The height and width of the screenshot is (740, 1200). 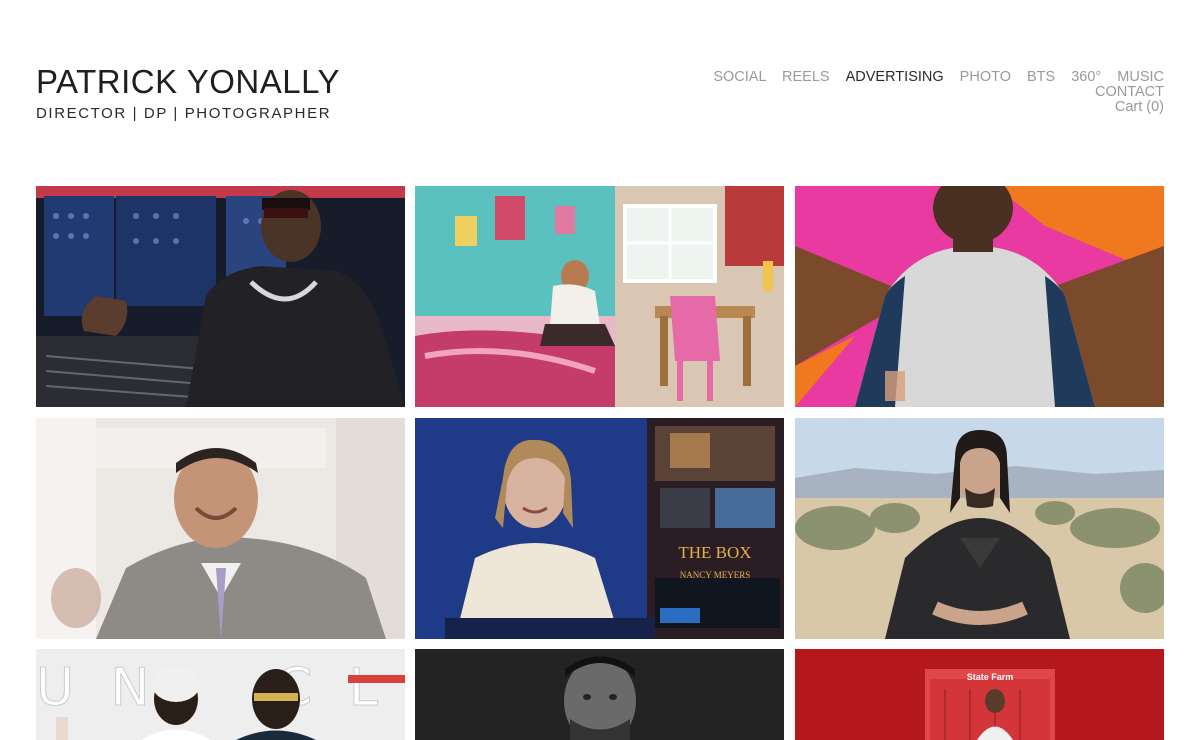 What do you see at coordinates (739, 77) in the screenshot?
I see `nav-item-social: SOCIAL` at bounding box center [739, 77].